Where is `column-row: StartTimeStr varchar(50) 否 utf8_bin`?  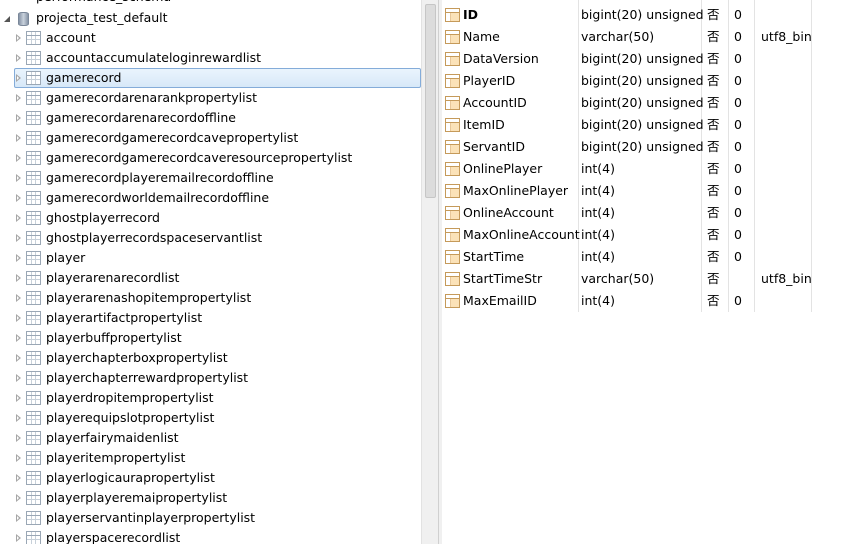
column-row: StartTimeStr varchar(50) 否 utf8_bin is located at coordinates (654, 279).